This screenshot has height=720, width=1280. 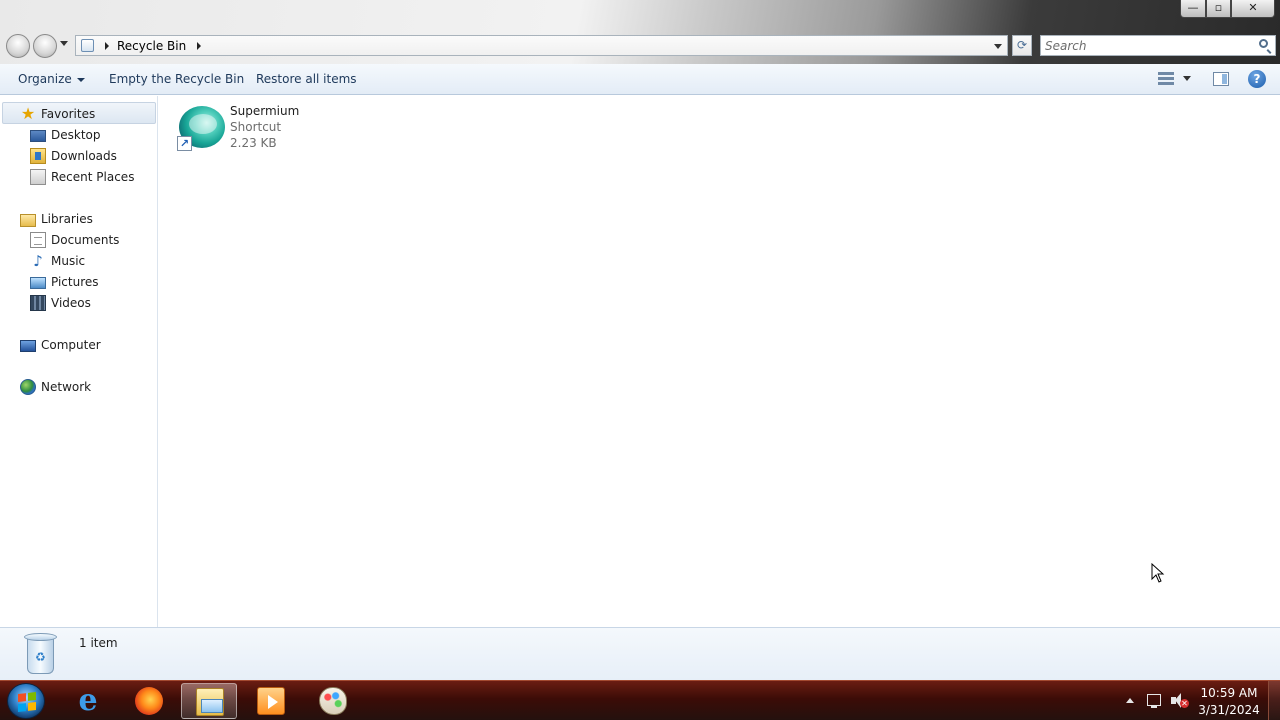 I want to click on folder-icon, so click(x=210, y=702).